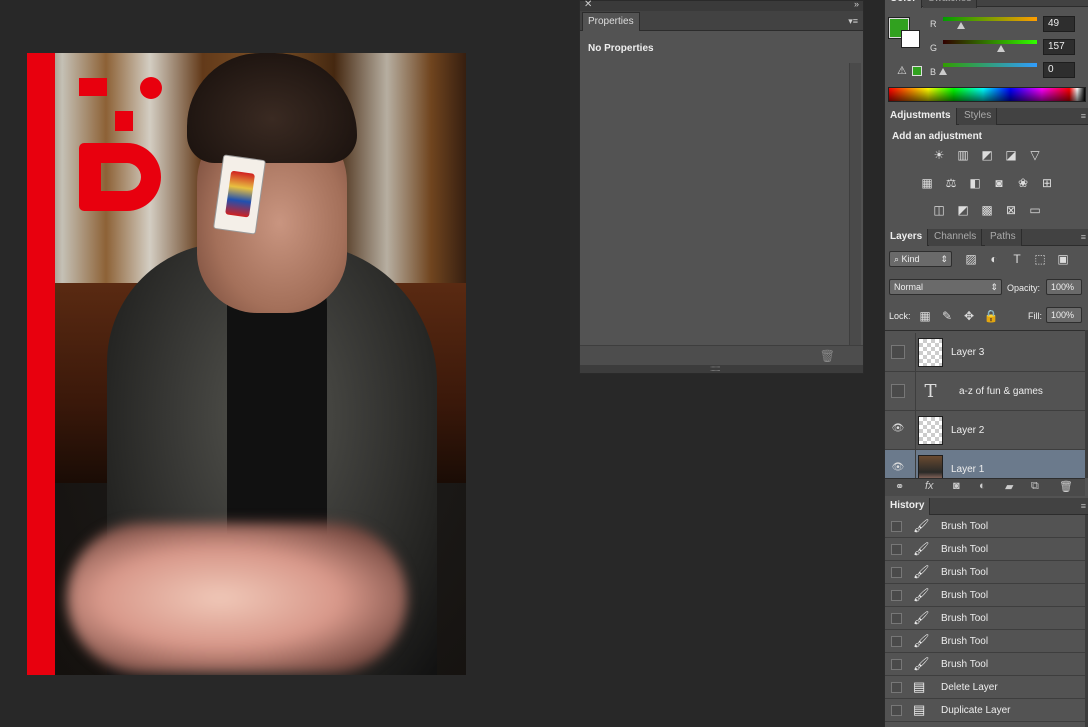 This screenshot has height=727, width=1088. Describe the element at coordinates (990, 19) in the screenshot. I see `slider-r` at that location.